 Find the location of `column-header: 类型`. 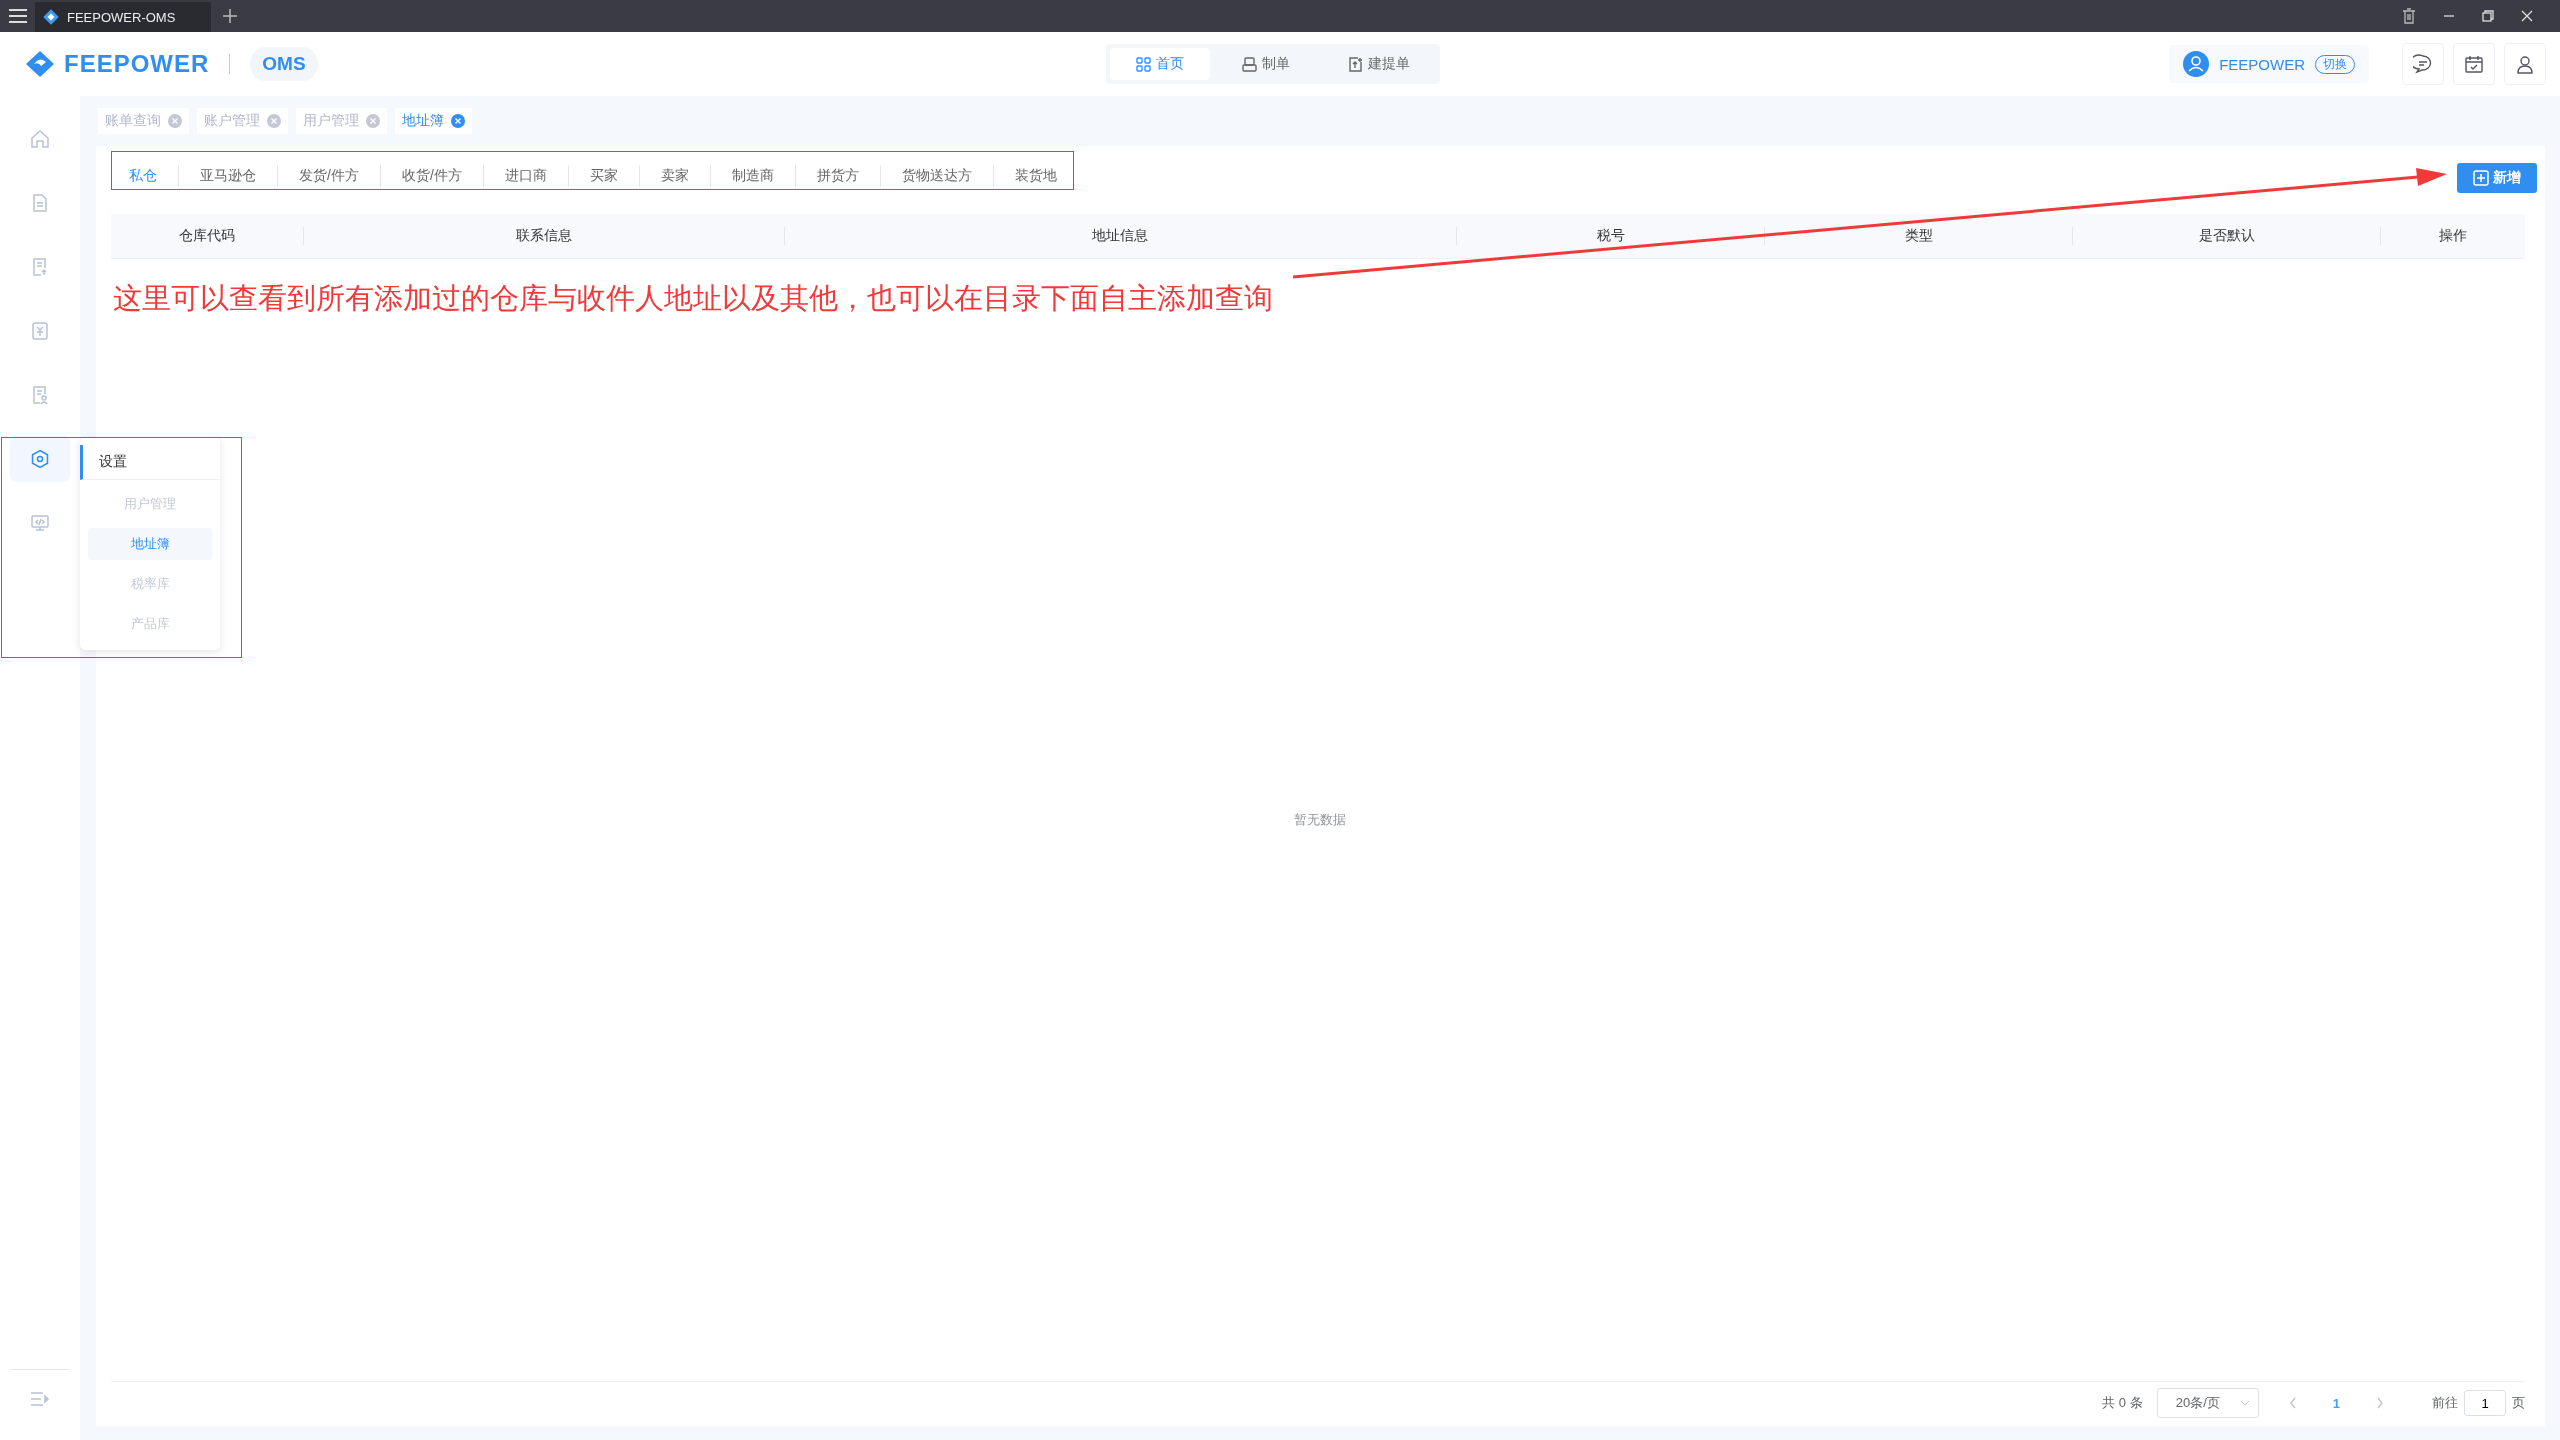

column-header: 类型 is located at coordinates (1918, 236).